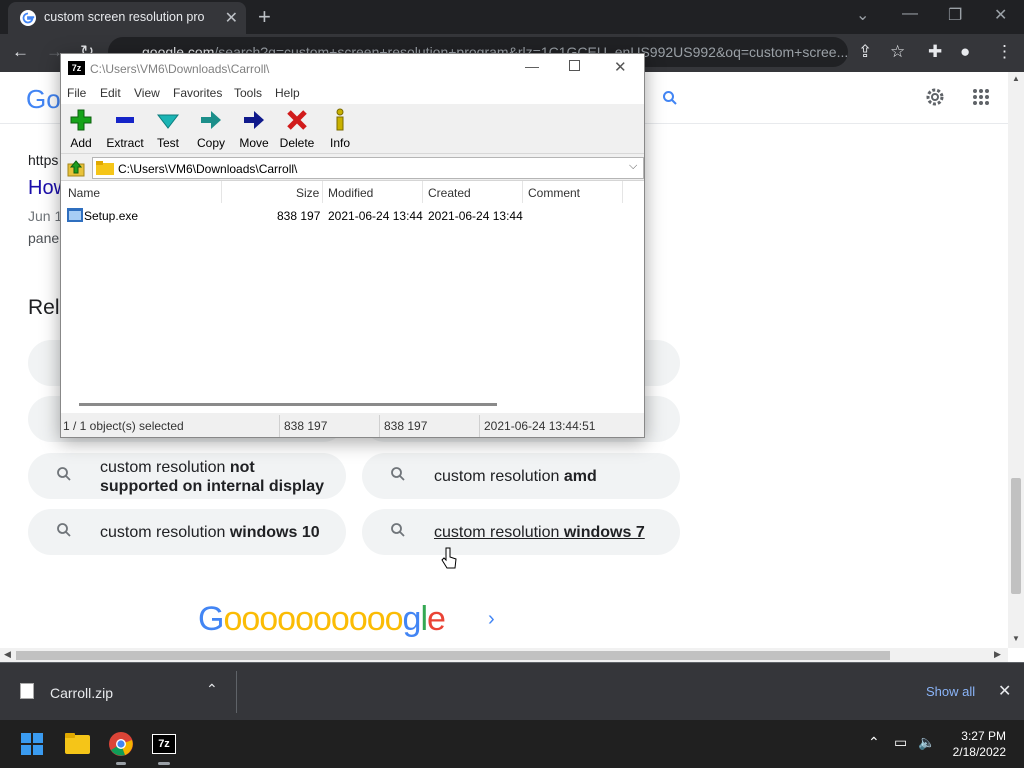  What do you see at coordinates (299, 216) in the screenshot?
I see `file-size: 838 197` at bounding box center [299, 216].